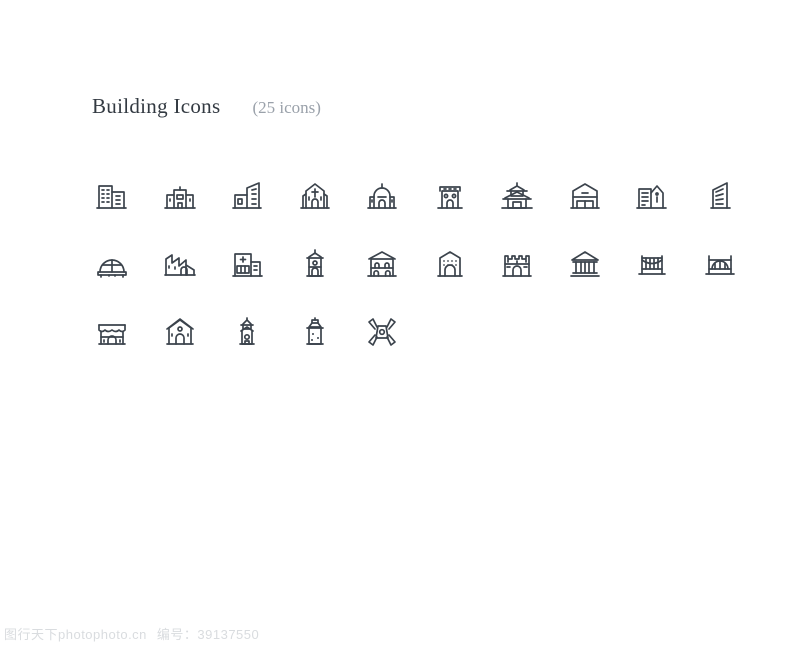  What do you see at coordinates (332, 196) in the screenshot?
I see `church-icon` at bounding box center [332, 196].